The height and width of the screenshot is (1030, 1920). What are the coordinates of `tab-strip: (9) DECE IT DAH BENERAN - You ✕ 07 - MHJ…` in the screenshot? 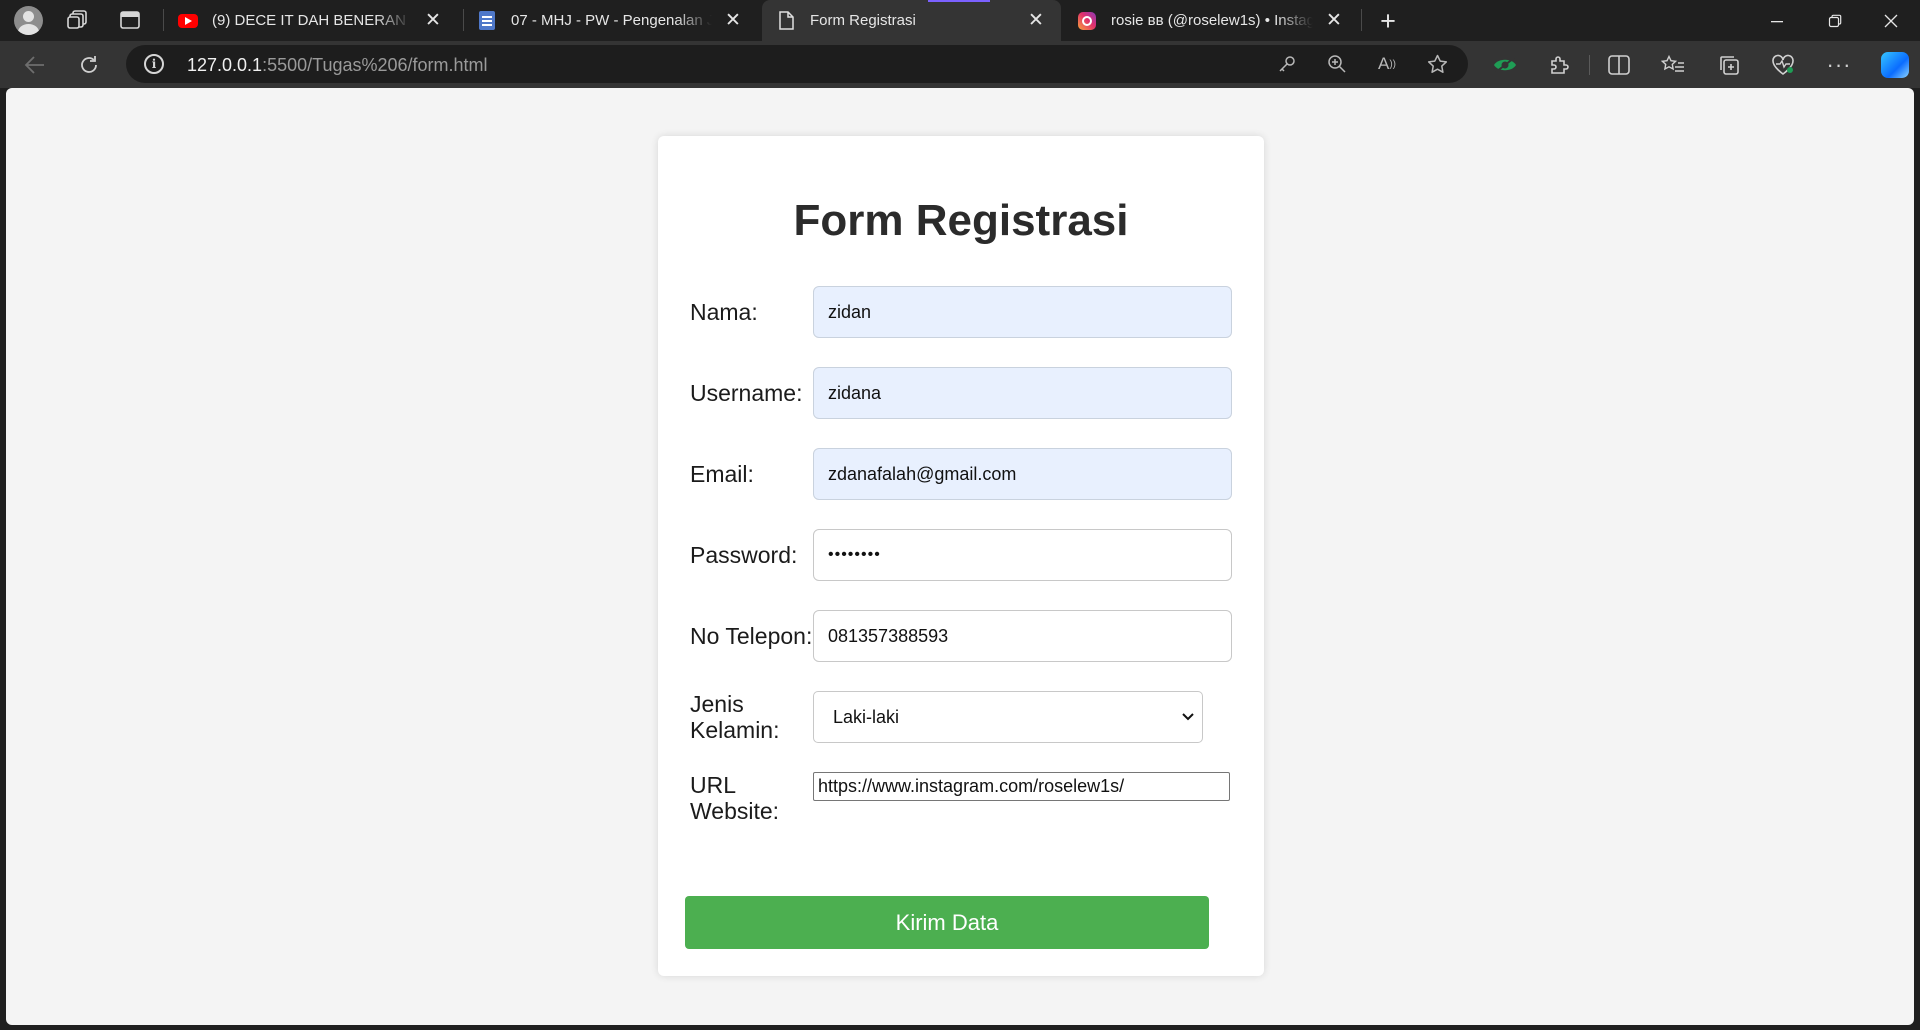 It's located at (960, 20).